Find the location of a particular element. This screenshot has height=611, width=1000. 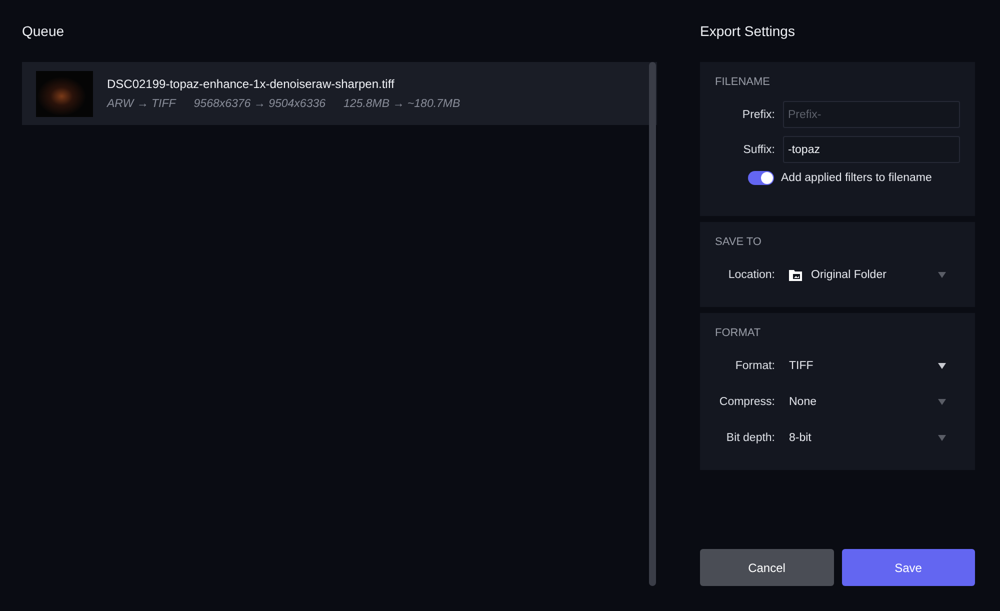

file-size: 125.8MB → ~180.7MB is located at coordinates (402, 104).